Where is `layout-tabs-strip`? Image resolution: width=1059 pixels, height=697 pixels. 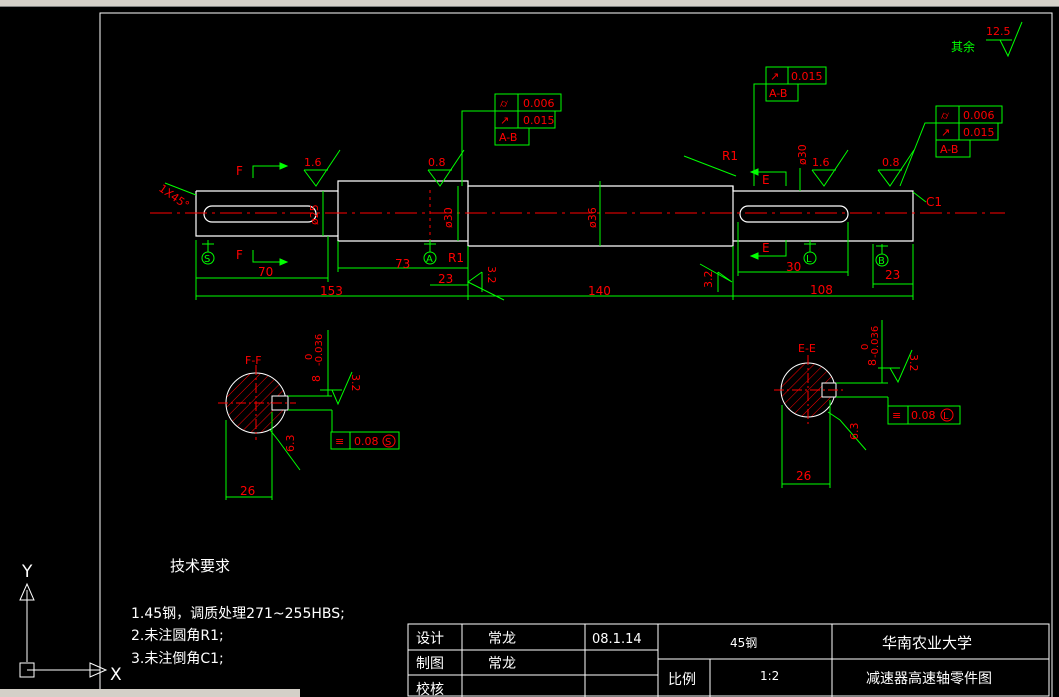 layout-tabs-strip is located at coordinates (150, 693).